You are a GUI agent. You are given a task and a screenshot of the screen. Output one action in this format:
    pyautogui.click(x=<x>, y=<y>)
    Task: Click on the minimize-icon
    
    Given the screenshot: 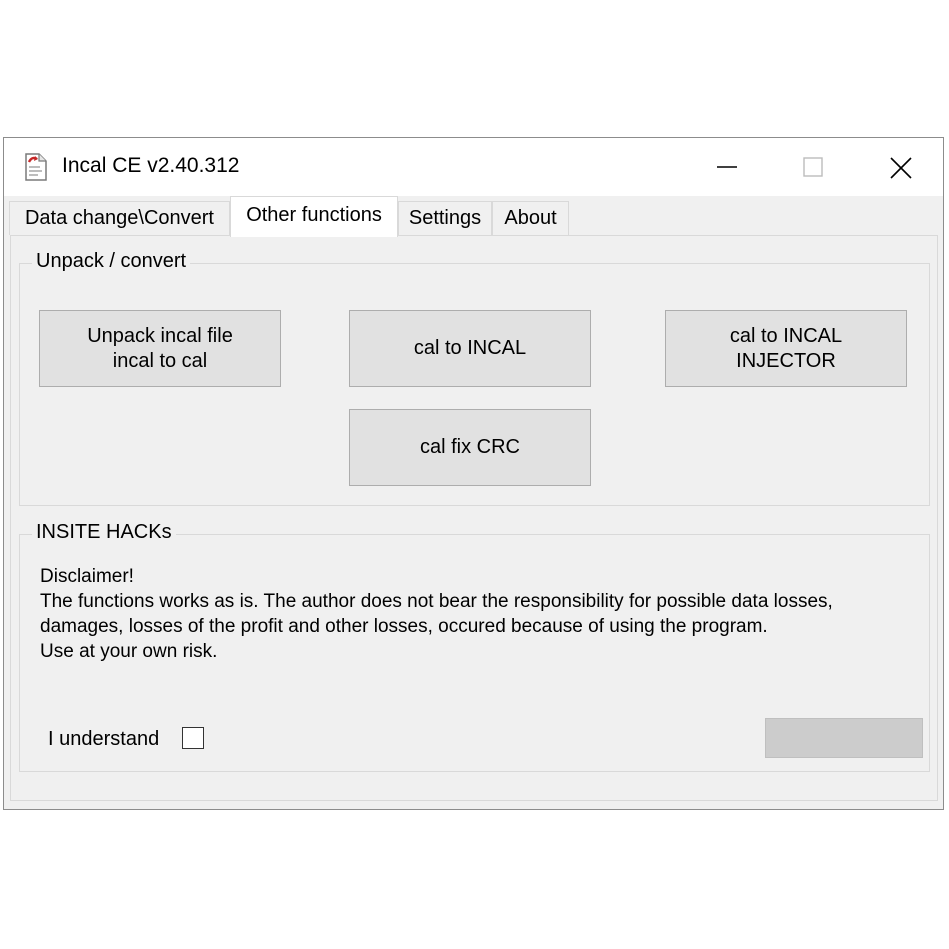 What is the action you would take?
    pyautogui.click(x=727, y=167)
    